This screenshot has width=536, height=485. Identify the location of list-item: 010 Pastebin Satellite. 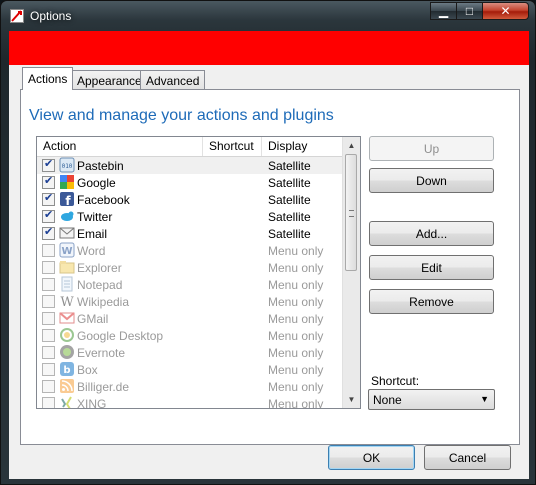
(190, 165).